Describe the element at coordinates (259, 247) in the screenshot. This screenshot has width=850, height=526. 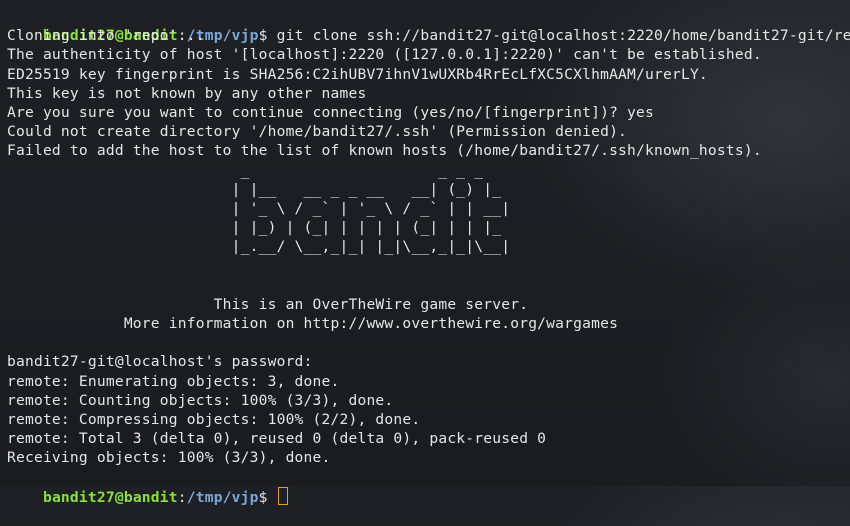
I see `ascii-art-line: |_.__/ \__,_|_| |_|\__,_|_|\__|` at that location.